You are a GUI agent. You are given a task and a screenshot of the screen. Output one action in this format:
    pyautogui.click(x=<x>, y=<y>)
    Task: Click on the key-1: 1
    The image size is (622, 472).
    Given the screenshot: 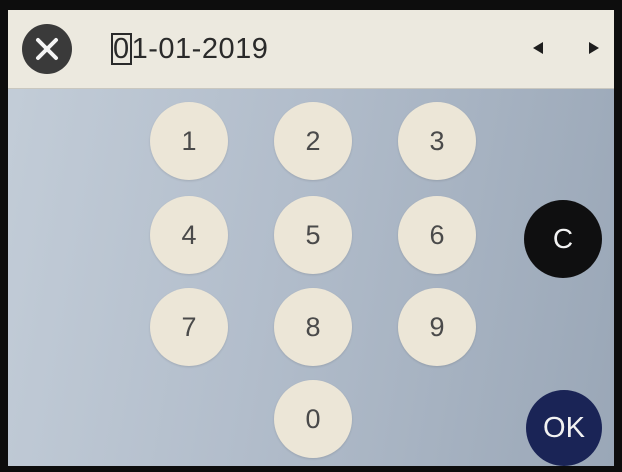 What is the action you would take?
    pyautogui.click(x=189, y=141)
    